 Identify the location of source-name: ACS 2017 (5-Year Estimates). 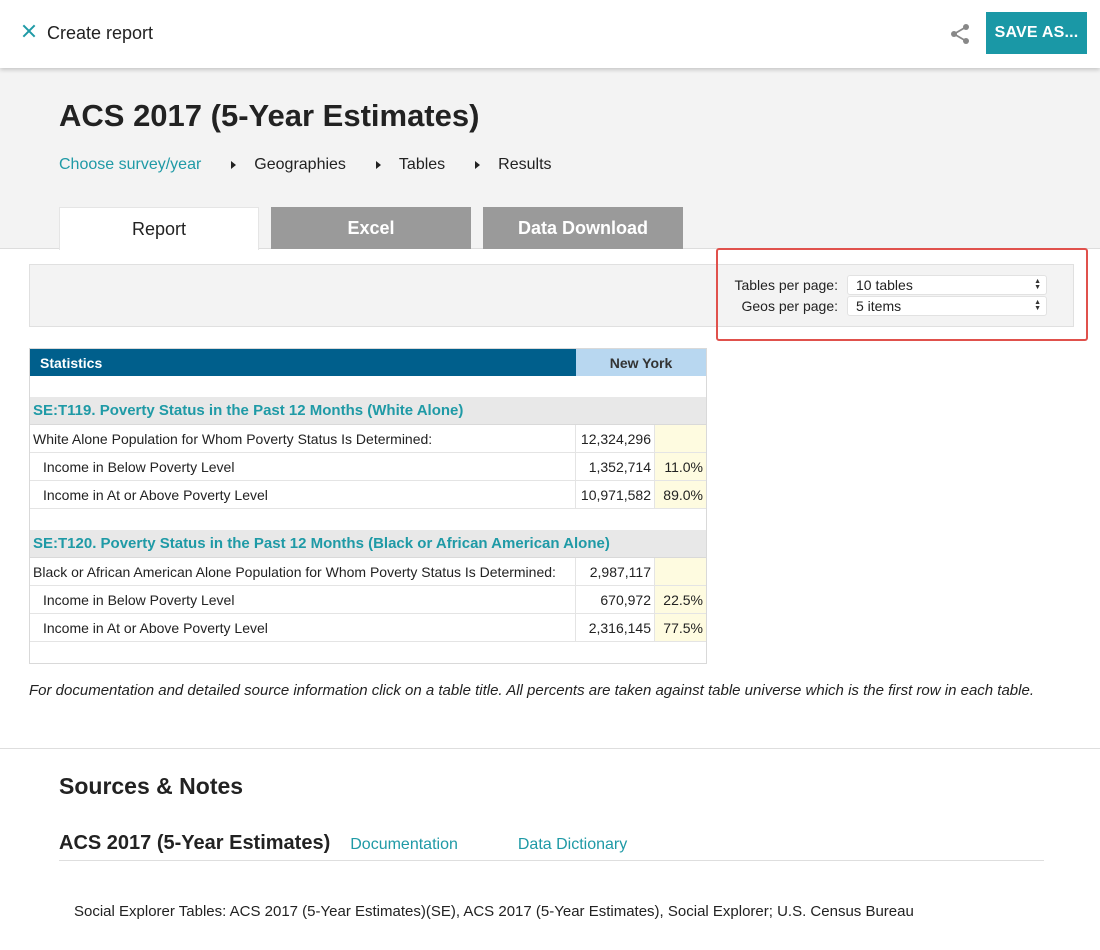
(195, 843).